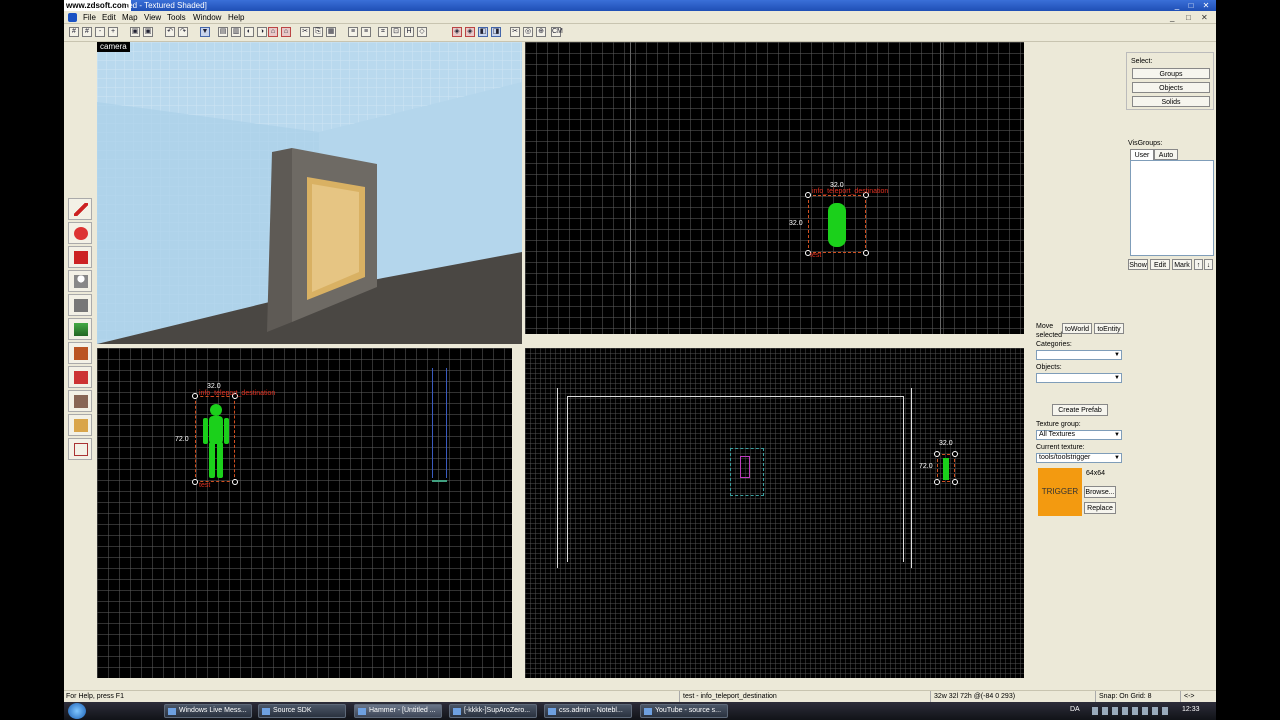 The image size is (1280, 720). Describe the element at coordinates (302, 711) in the screenshot. I see `taskbar-item: Source SDK` at that location.